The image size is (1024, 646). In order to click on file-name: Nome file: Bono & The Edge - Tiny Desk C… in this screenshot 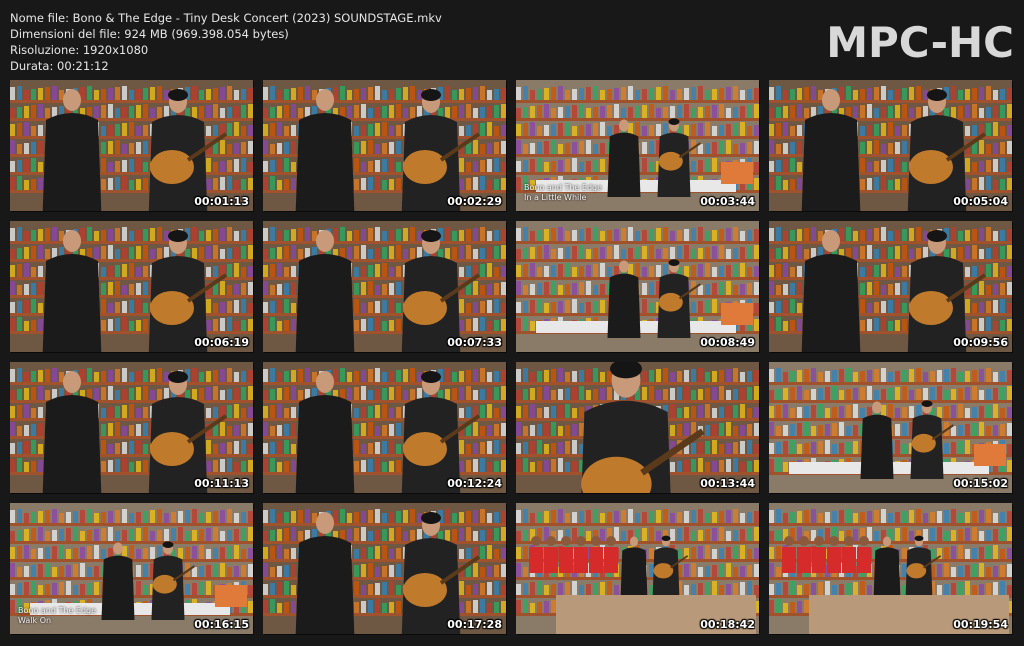, I will do `click(226, 18)`.